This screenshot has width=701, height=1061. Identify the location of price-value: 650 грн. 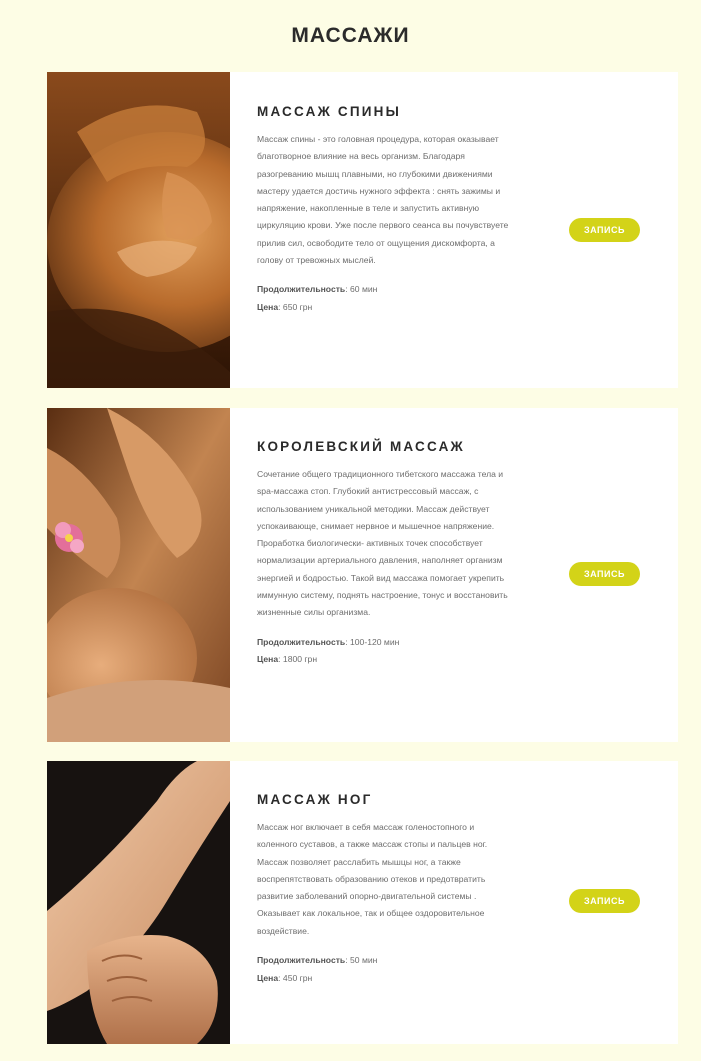
(297, 306).